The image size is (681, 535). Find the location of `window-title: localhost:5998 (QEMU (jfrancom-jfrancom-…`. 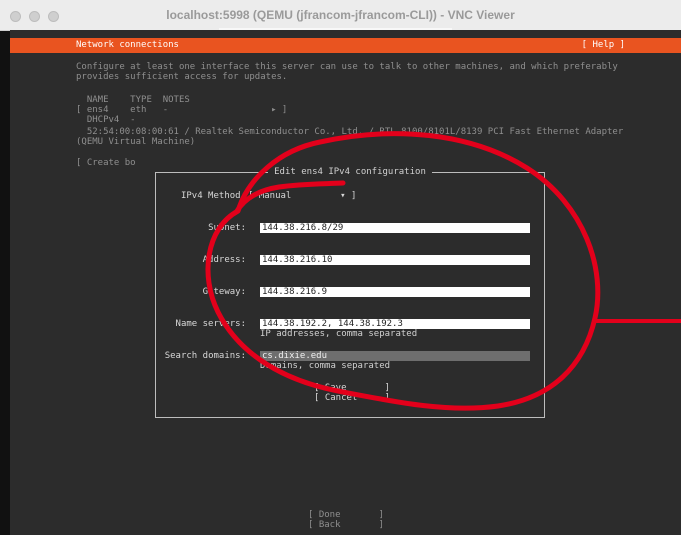

window-title: localhost:5998 (QEMU (jfrancom-jfrancom-… is located at coordinates (340, 15).